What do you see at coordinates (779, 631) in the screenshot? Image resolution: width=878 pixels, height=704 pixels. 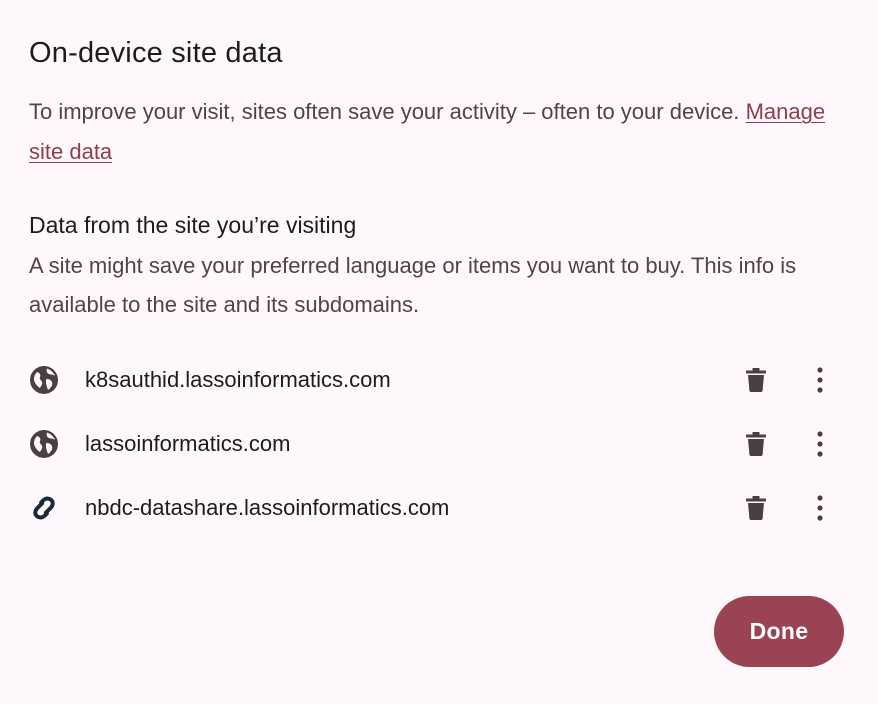 I see `done-button: Done` at bounding box center [779, 631].